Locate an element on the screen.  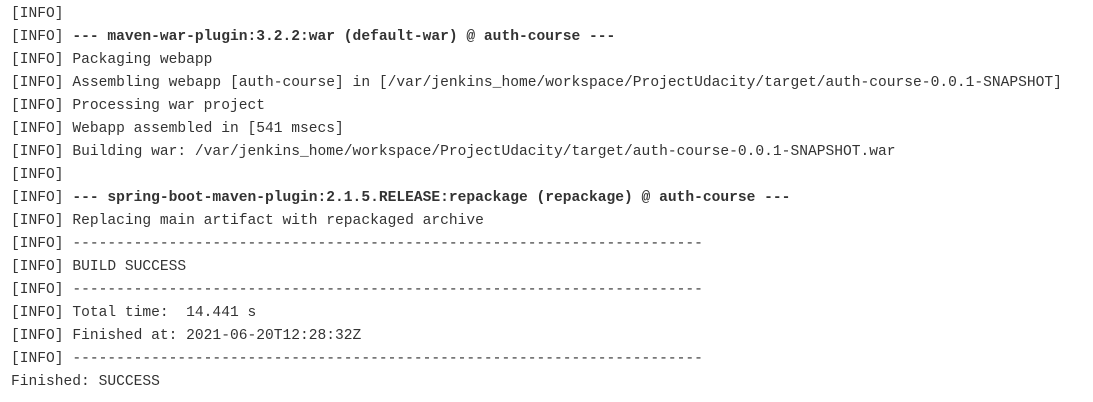
console-line: [INFO] Packaging webapp is located at coordinates (552, 60).